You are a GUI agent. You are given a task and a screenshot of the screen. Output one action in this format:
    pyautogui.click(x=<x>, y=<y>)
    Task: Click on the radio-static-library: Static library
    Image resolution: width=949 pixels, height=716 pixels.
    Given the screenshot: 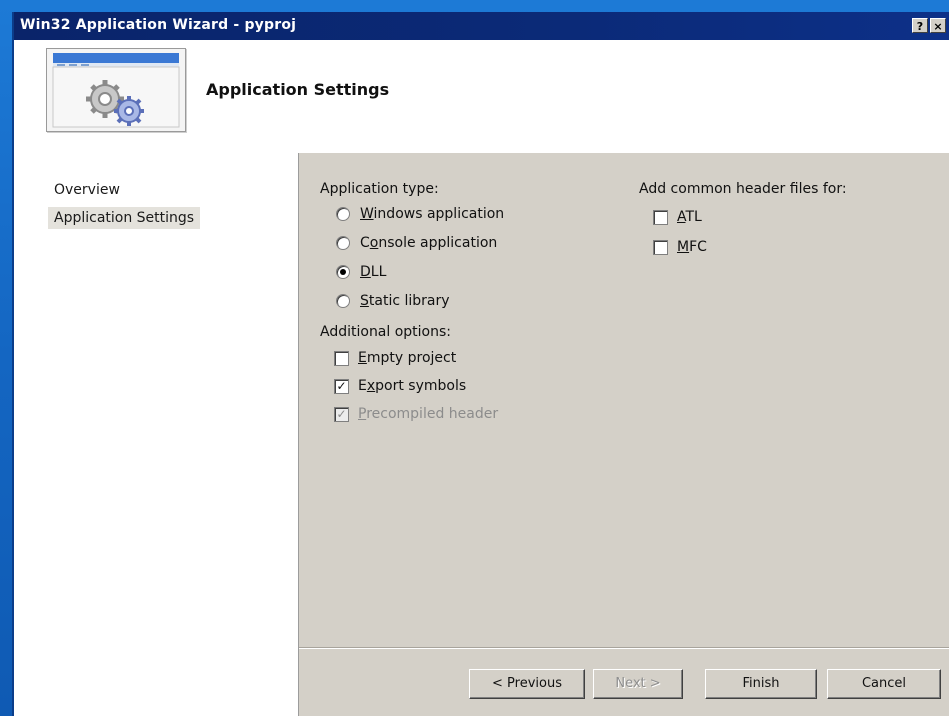 What is the action you would take?
    pyautogui.click(x=393, y=301)
    